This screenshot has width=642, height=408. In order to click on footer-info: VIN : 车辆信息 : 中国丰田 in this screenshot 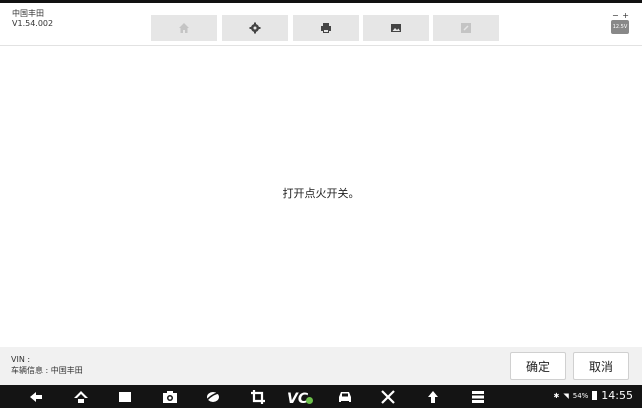, I will do `click(47, 365)`.